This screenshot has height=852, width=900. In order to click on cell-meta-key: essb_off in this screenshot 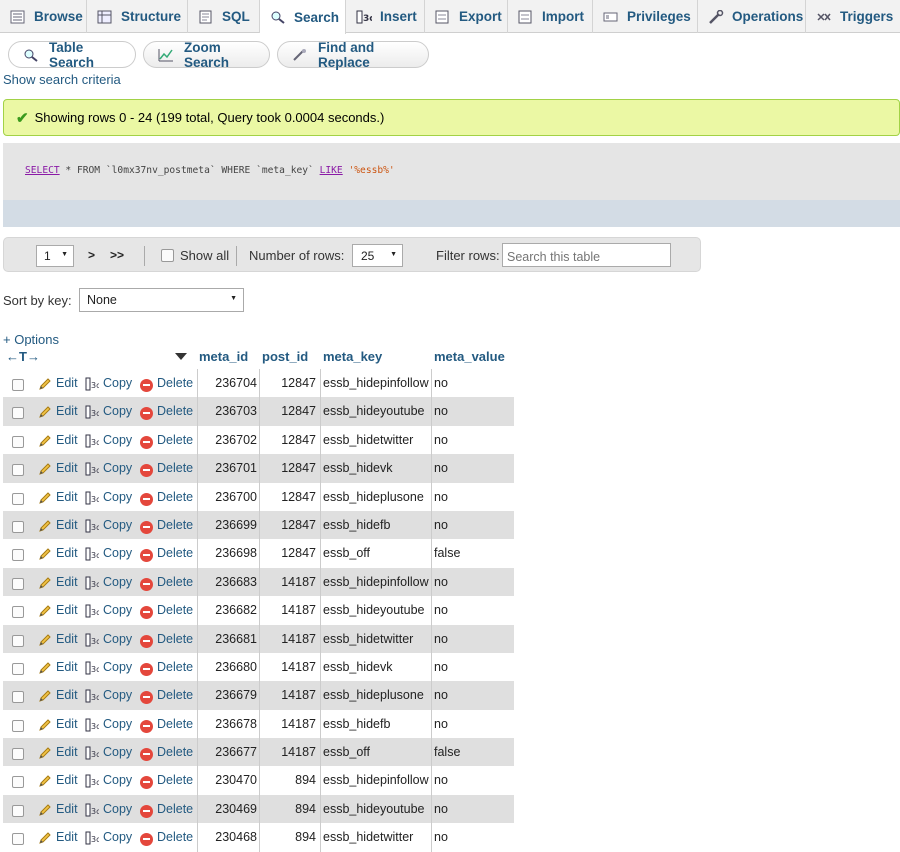, I will do `click(346, 752)`.